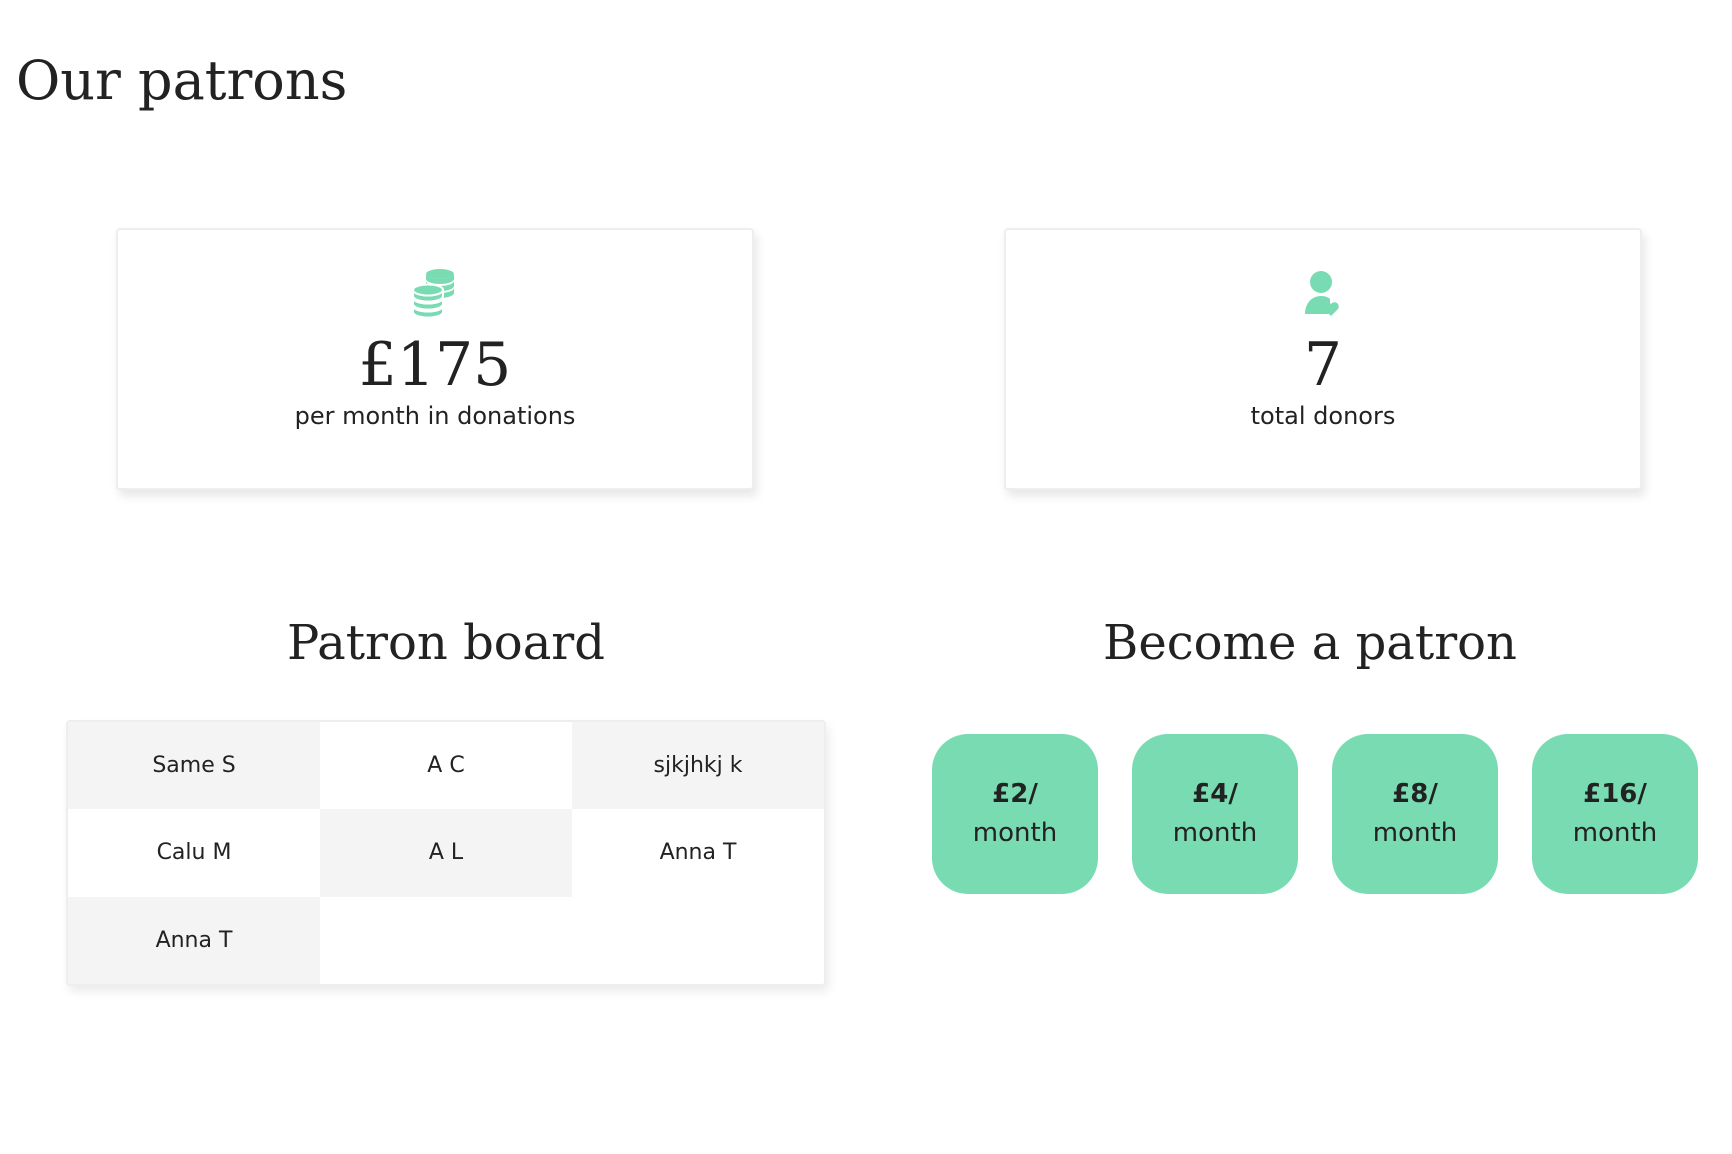 This screenshot has width=1732, height=1154. I want to click on patron-name: A C, so click(446, 766).